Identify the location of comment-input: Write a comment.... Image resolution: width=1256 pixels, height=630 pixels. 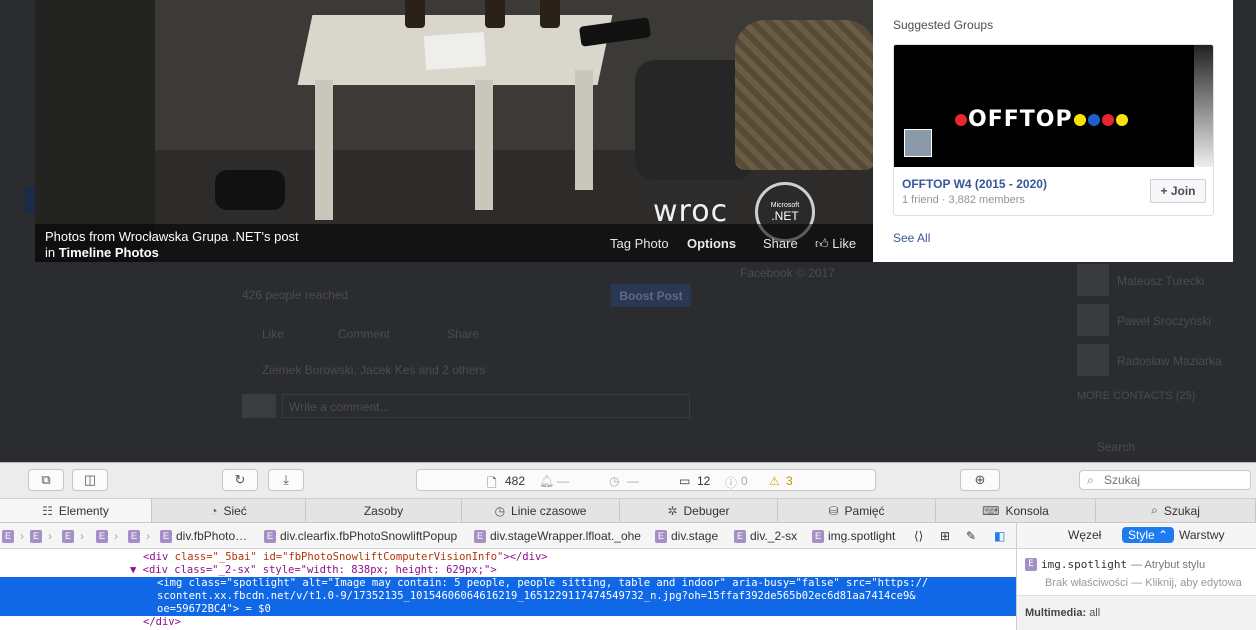
(486, 406).